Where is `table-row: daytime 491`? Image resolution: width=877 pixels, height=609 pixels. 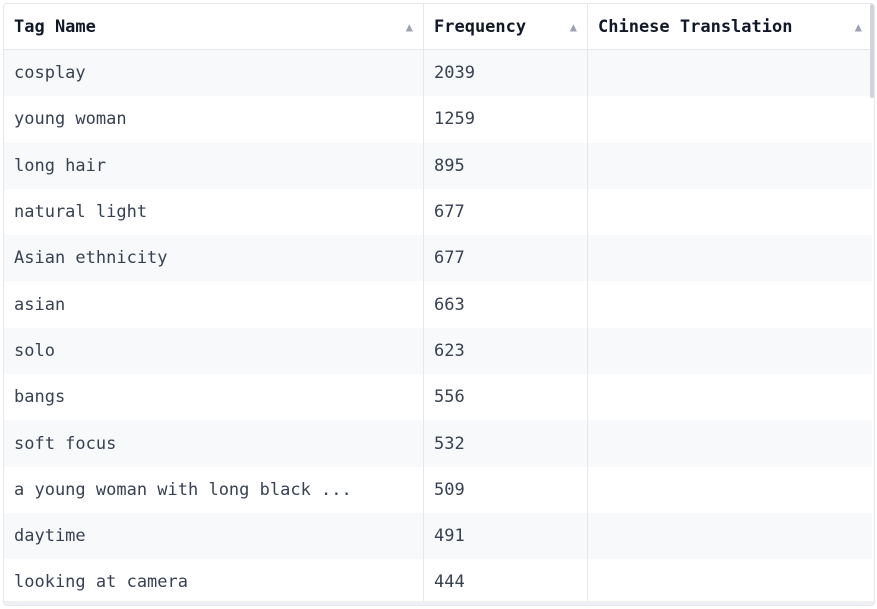 table-row: daytime 491 is located at coordinates (438, 536).